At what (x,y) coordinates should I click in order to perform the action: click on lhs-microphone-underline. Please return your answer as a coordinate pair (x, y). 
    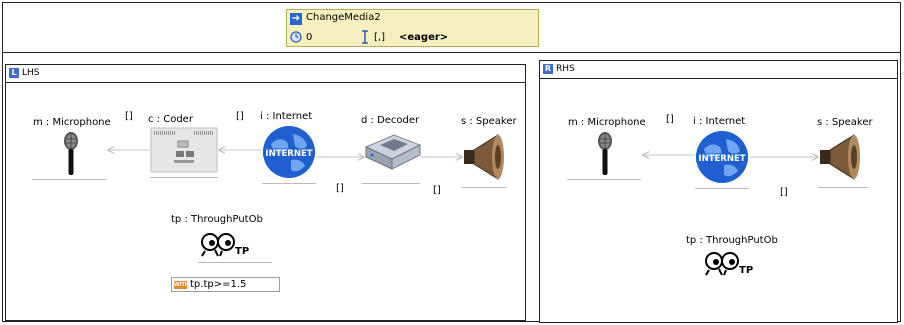
    Looking at the image, I should click on (69, 179).